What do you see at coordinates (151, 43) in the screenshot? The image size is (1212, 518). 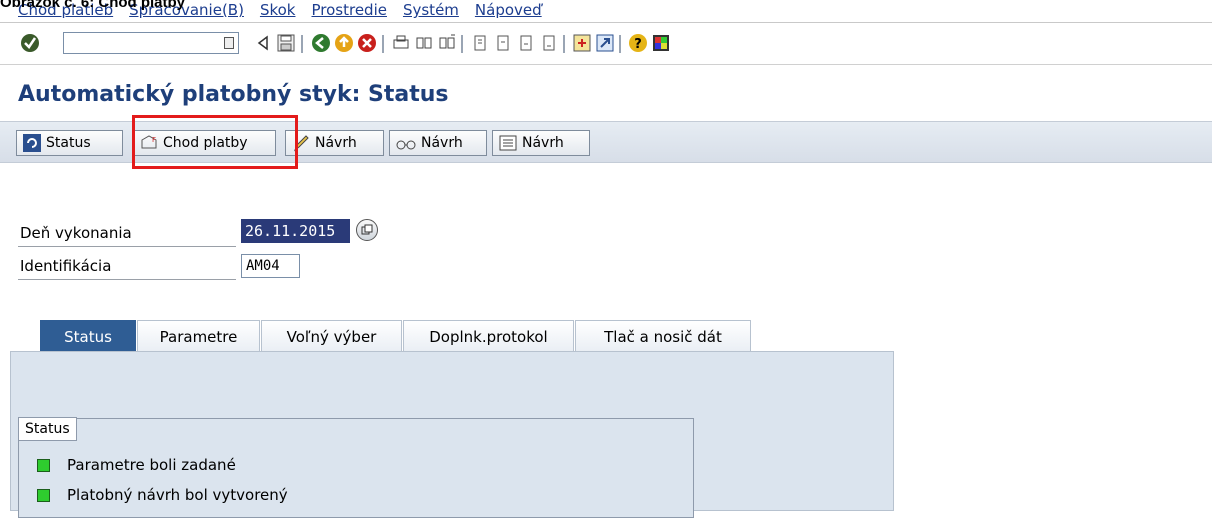 I see `command-field` at bounding box center [151, 43].